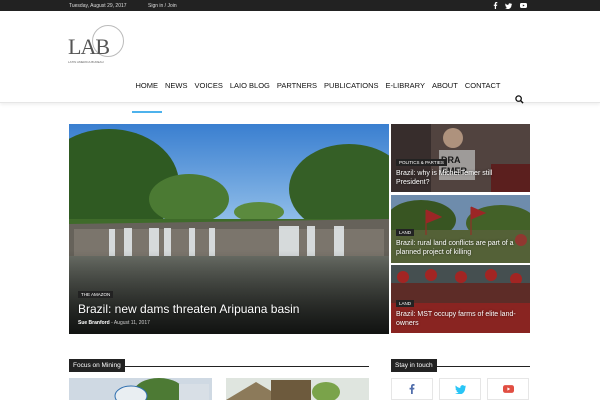 The height and width of the screenshot is (400, 600). Describe the element at coordinates (405, 97) in the screenshot. I see `nav-item-e-library: E-LIBRARY` at that location.